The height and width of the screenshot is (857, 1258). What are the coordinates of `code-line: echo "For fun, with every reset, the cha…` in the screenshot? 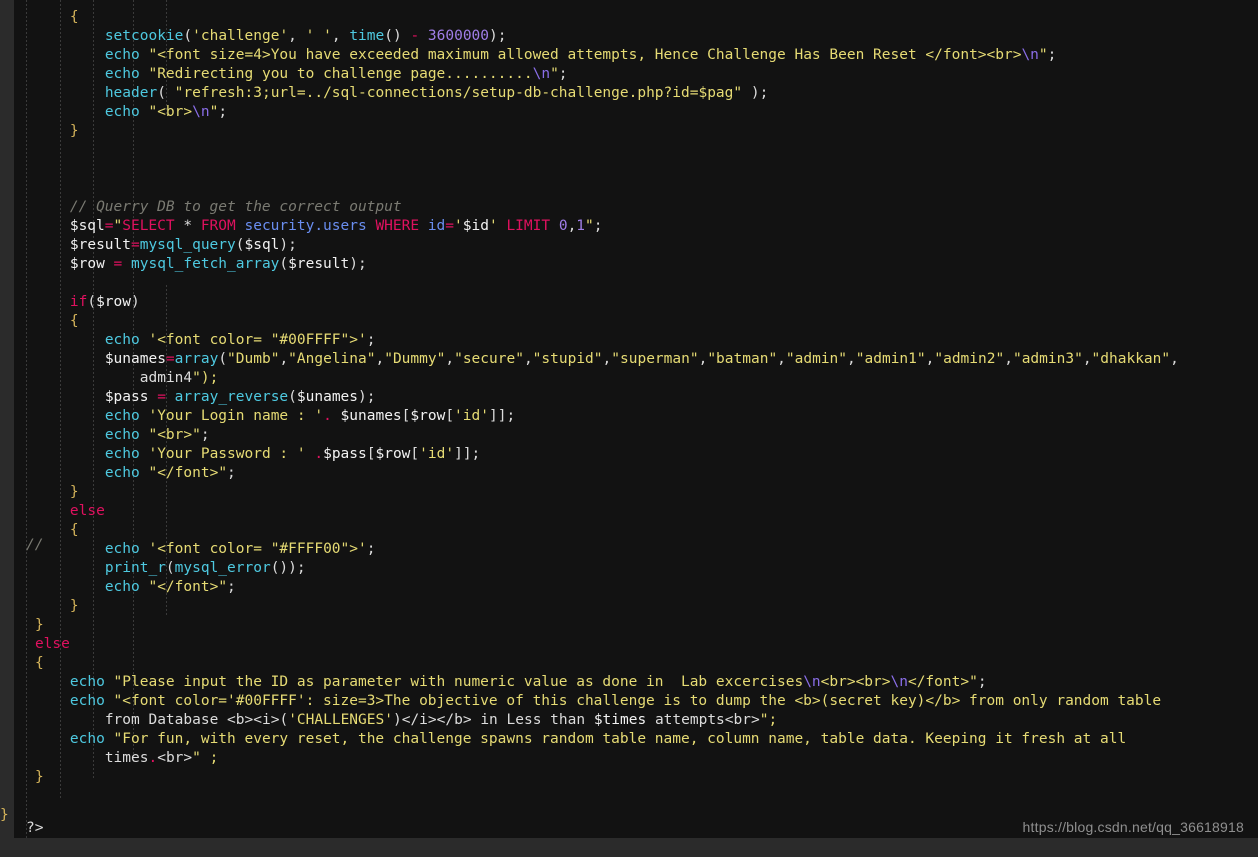 It's located at (598, 739).